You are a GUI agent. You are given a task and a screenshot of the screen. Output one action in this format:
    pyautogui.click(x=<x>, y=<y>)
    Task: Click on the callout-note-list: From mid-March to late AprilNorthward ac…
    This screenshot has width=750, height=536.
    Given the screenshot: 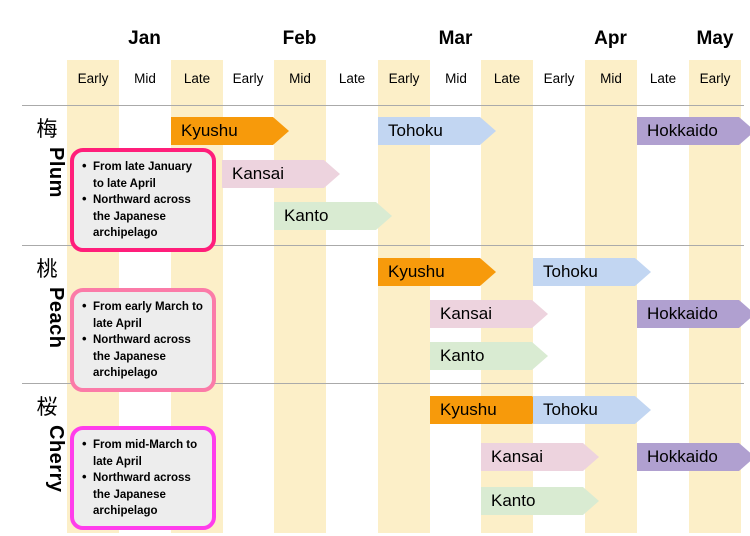 What is the action you would take?
    pyautogui.click(x=143, y=478)
    